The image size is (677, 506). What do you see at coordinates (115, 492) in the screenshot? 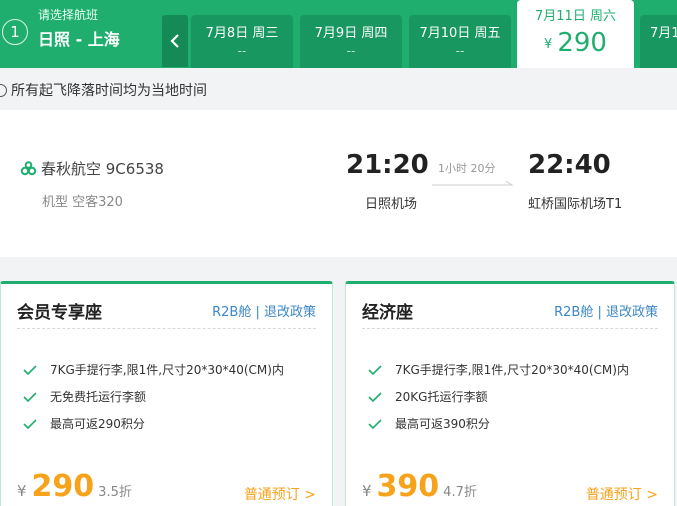
I see `discount-label: 3.5折` at bounding box center [115, 492].